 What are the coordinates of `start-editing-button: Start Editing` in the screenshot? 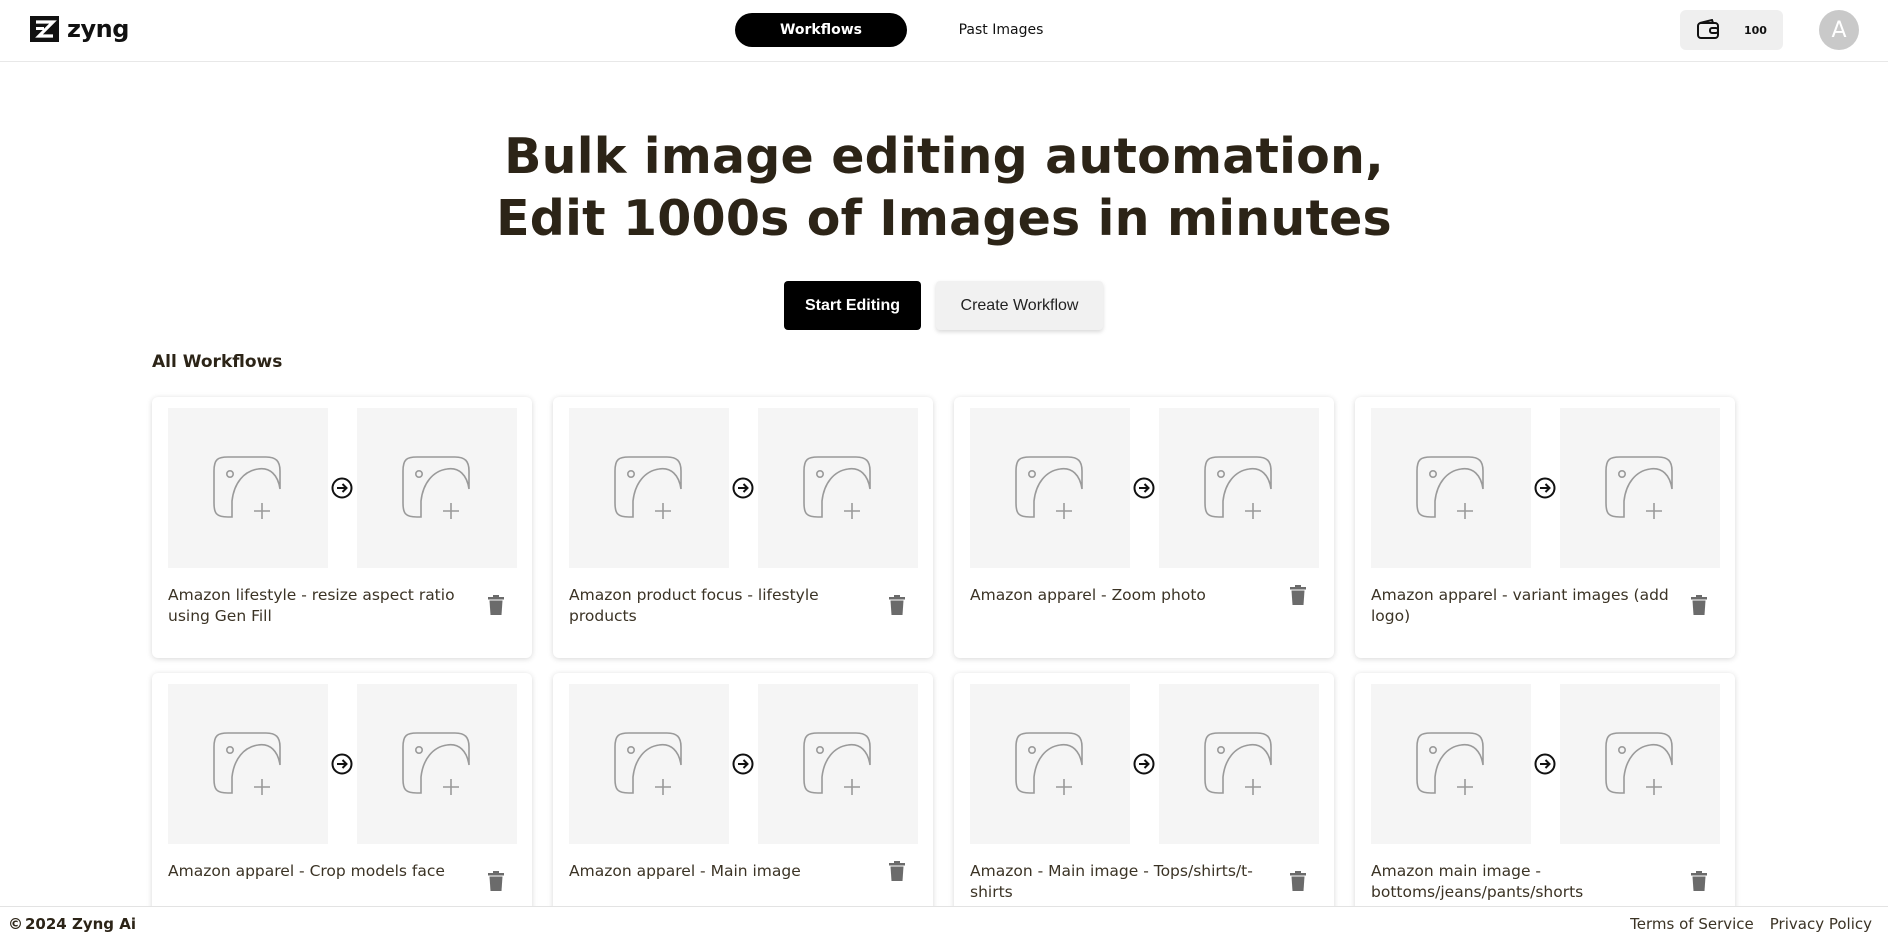 It's located at (852, 305).